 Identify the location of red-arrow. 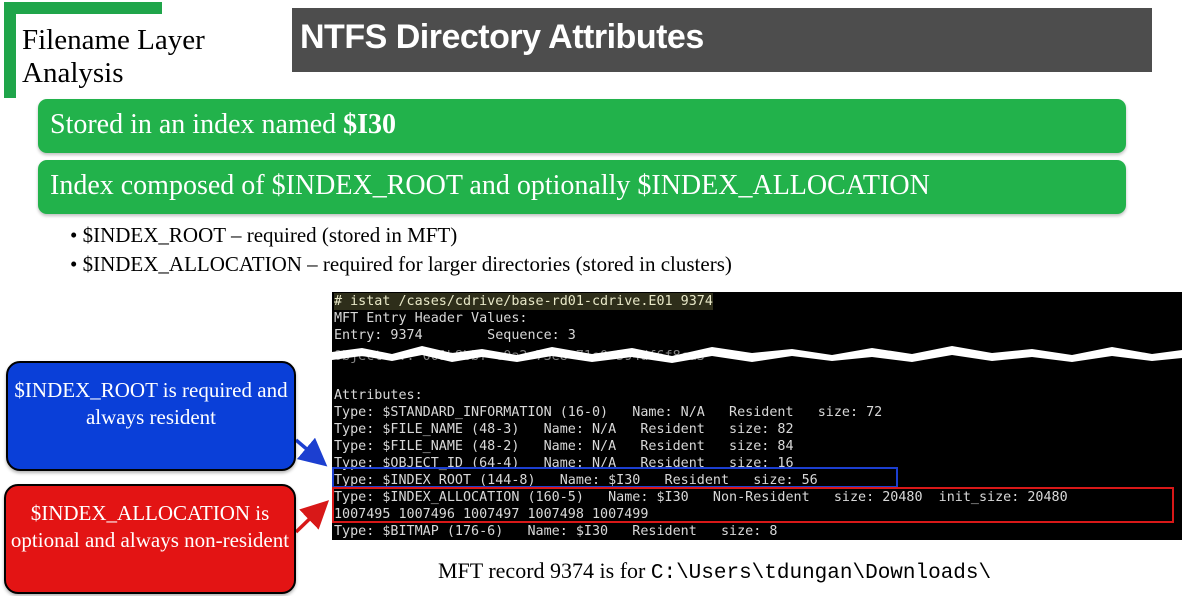
(312, 517).